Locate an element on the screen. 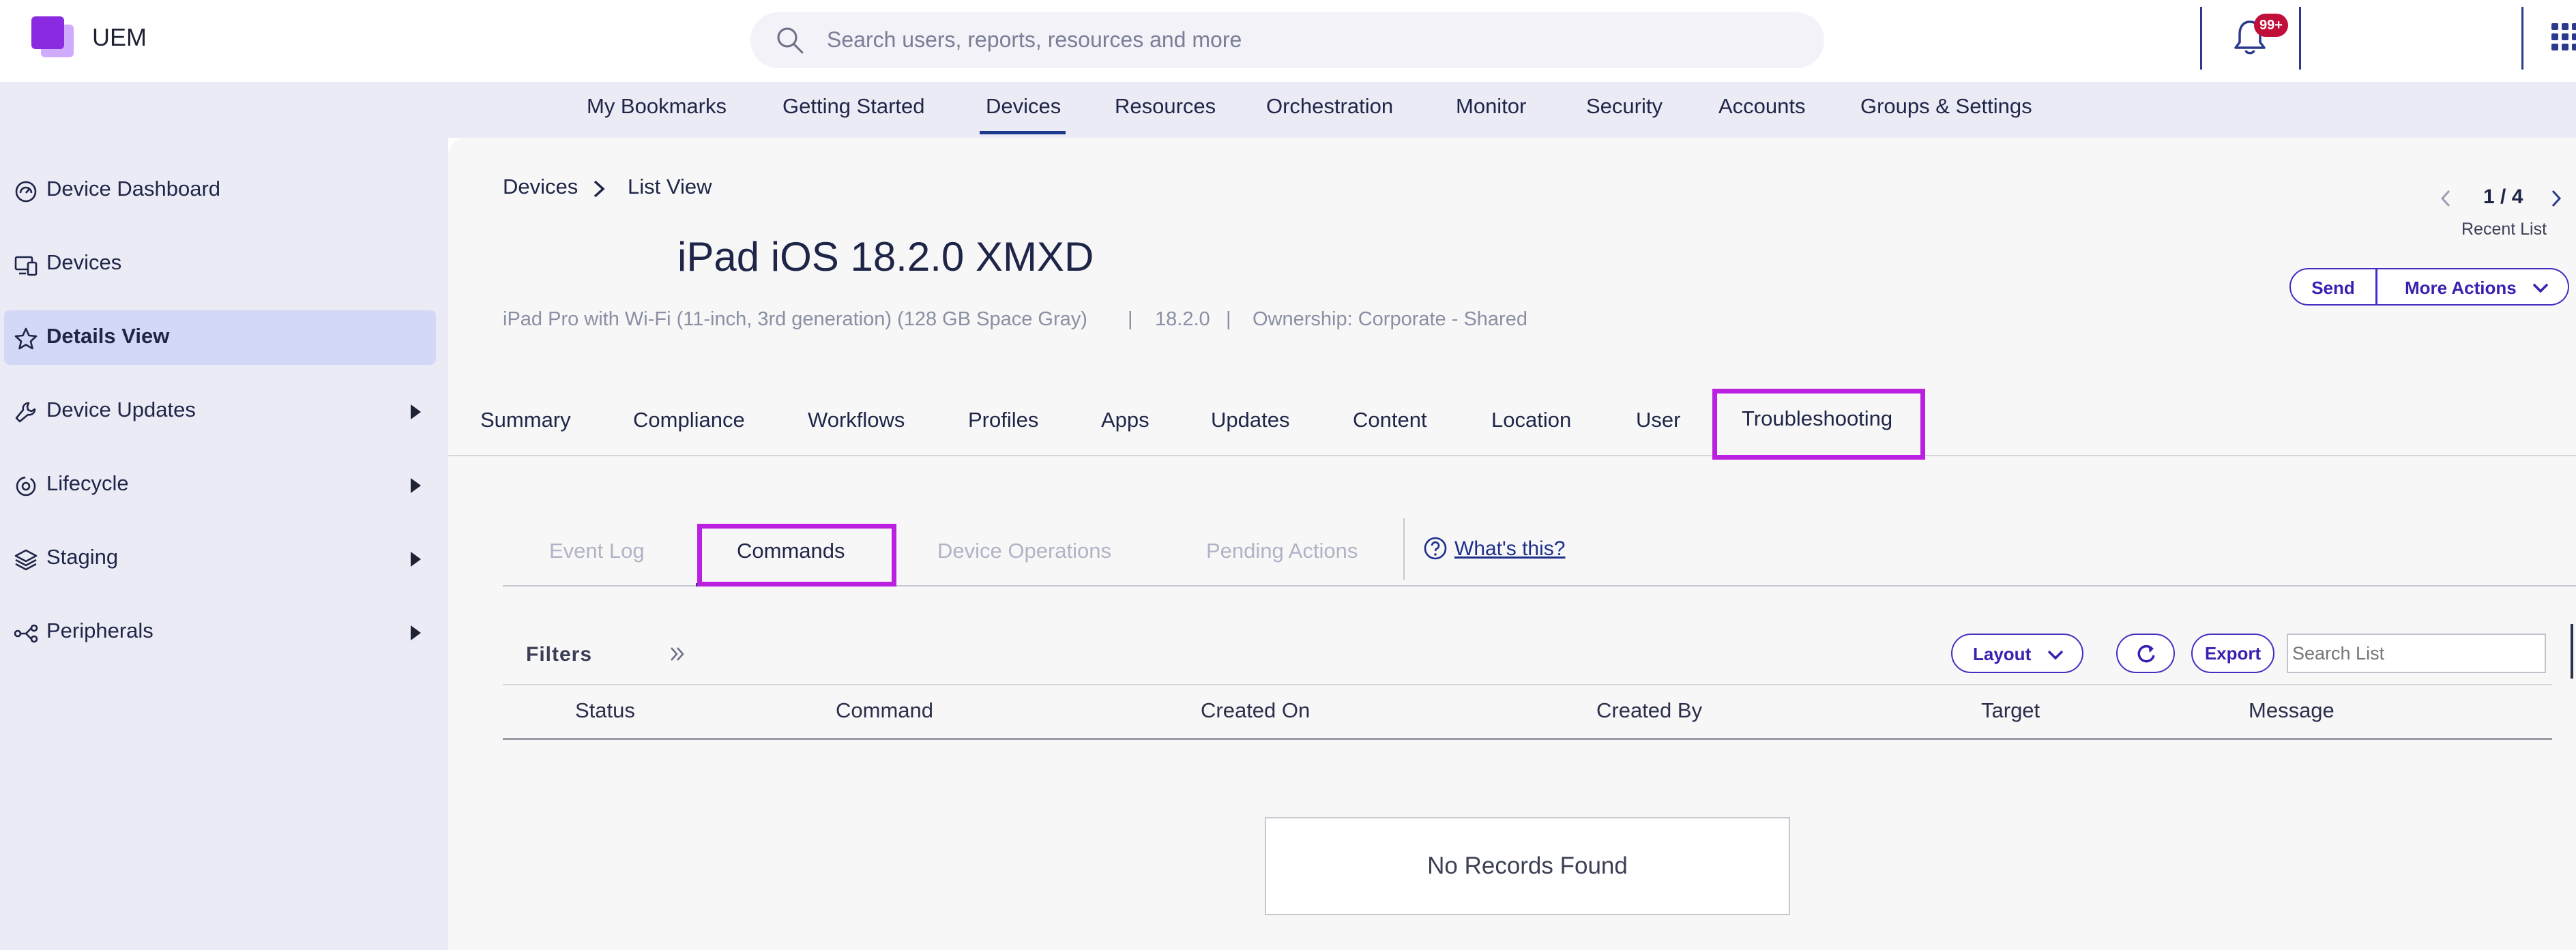 Image resolution: width=2576 pixels, height=950 pixels. column-header-created-by: Created By is located at coordinates (1649, 710).